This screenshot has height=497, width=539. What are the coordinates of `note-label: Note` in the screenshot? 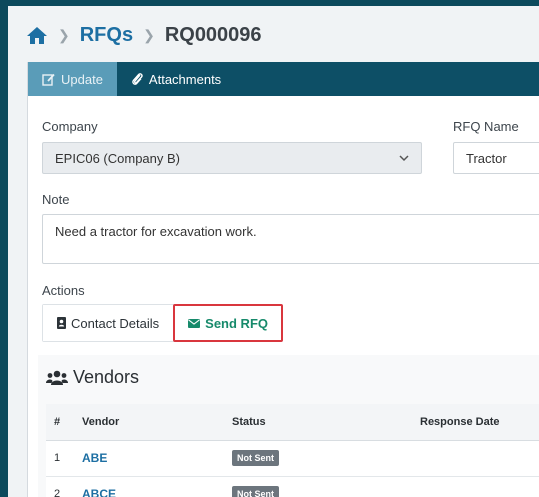 It's located at (56, 199).